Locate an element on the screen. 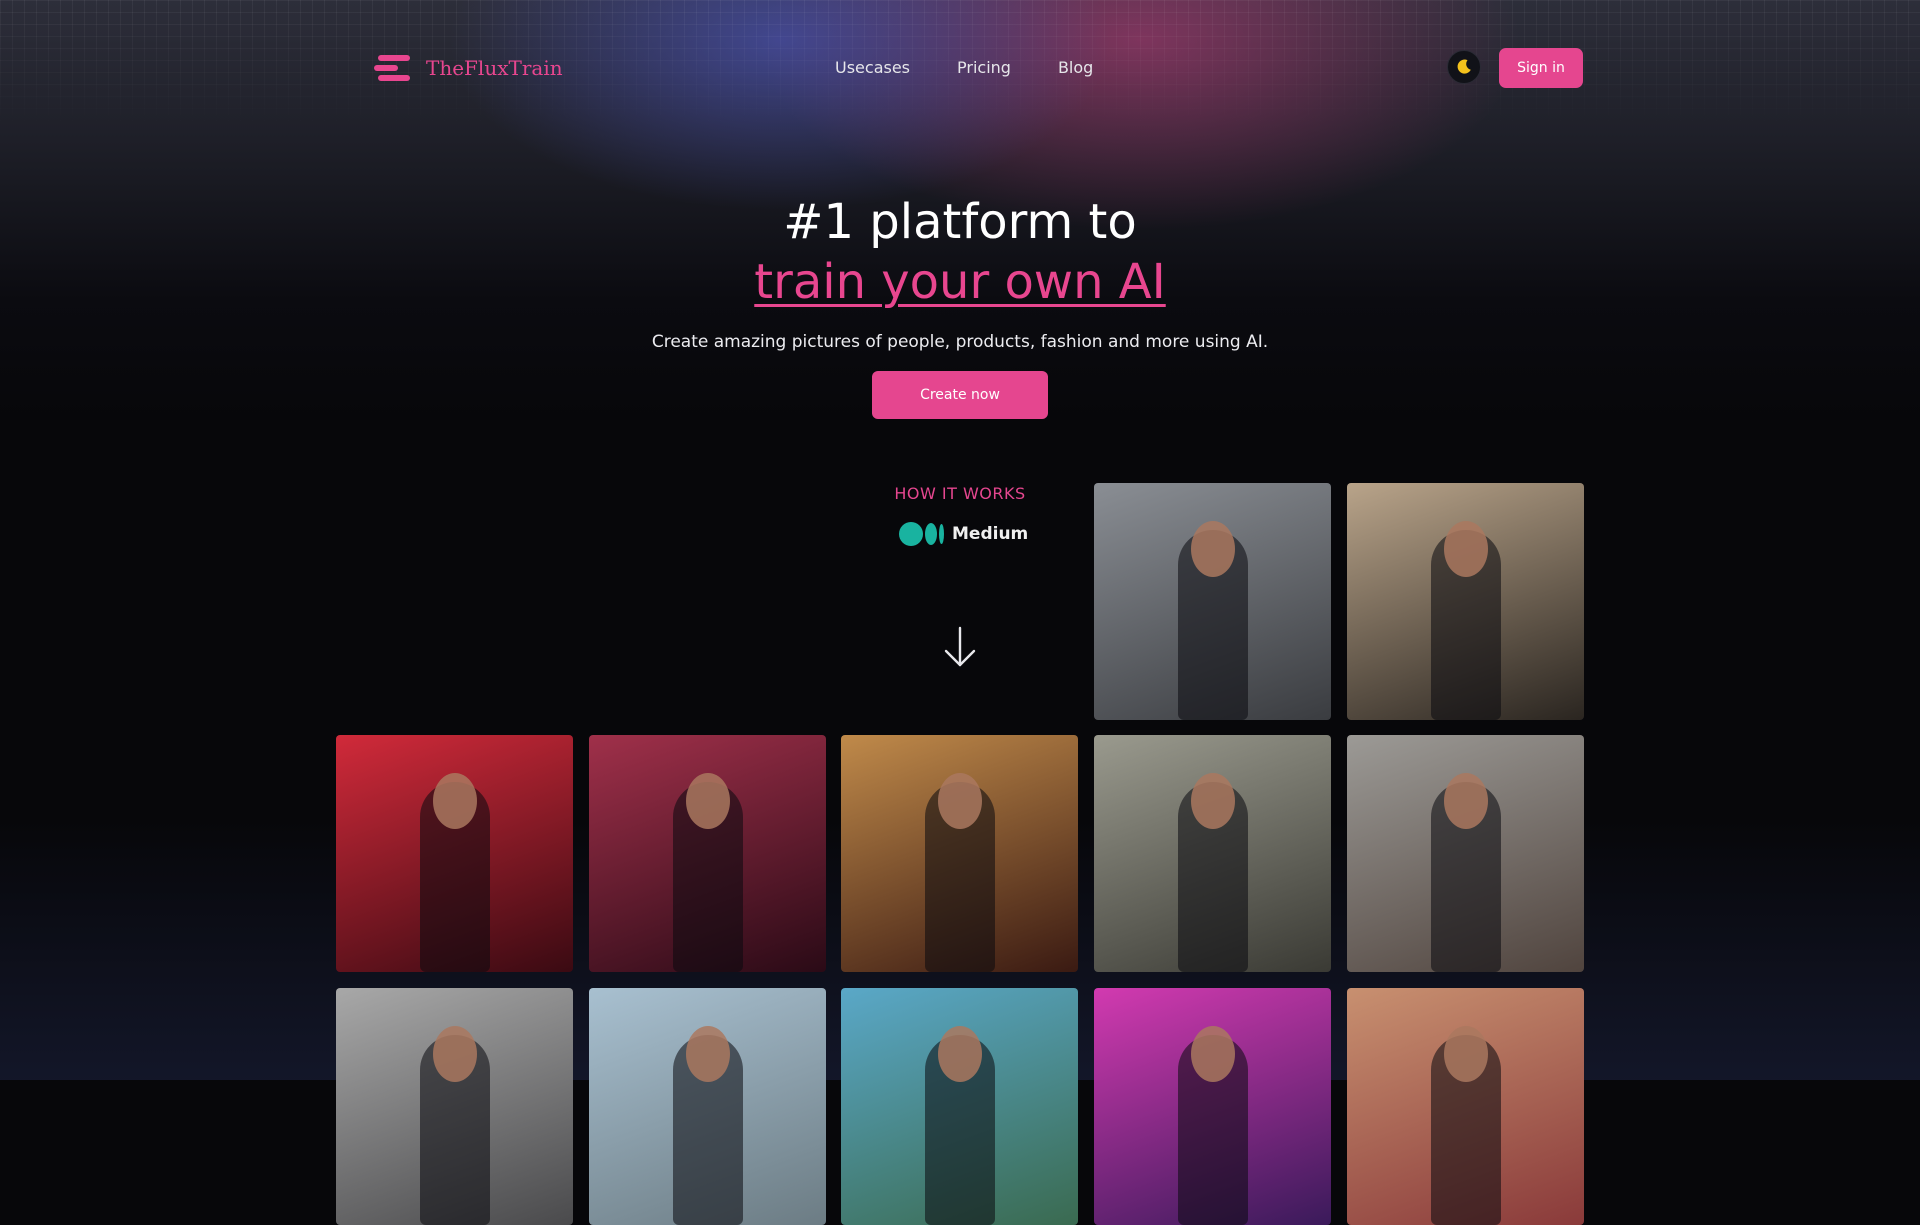  gallery-image-woman-sunglasses-beach is located at coordinates (707, 1106).